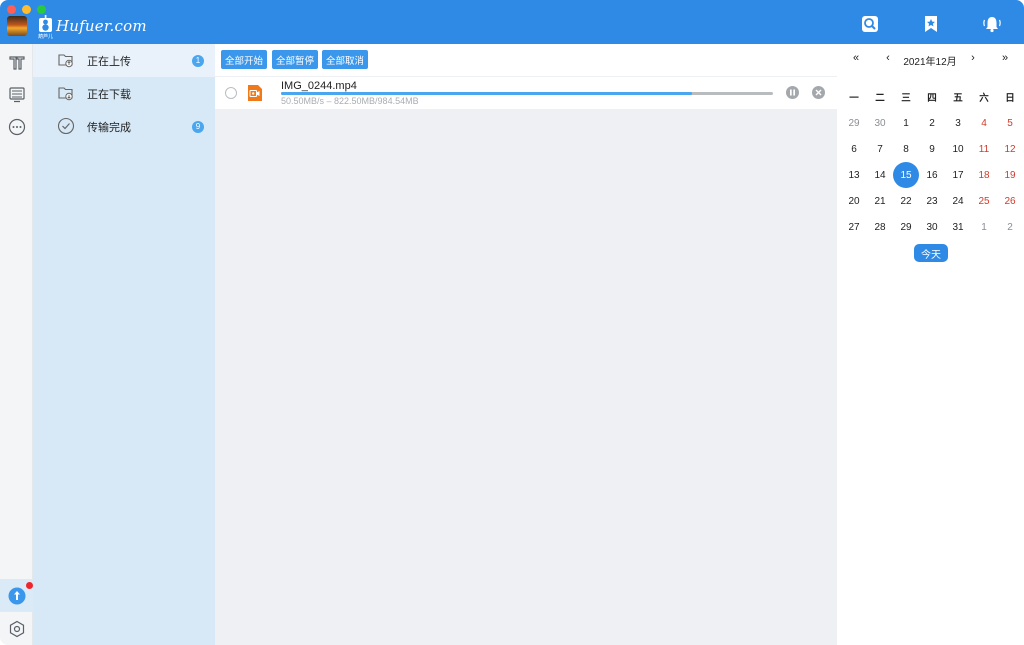 The image size is (1024, 645). What do you see at coordinates (906, 98) in the screenshot?
I see `calendar-weekday: 三` at bounding box center [906, 98].